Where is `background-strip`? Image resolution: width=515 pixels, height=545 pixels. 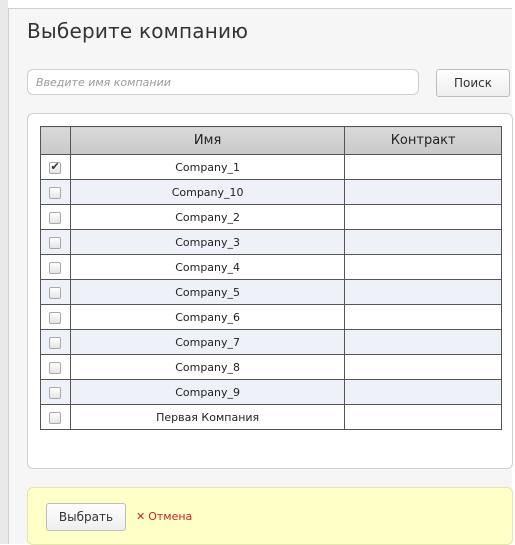
background-strip is located at coordinates (4, 272).